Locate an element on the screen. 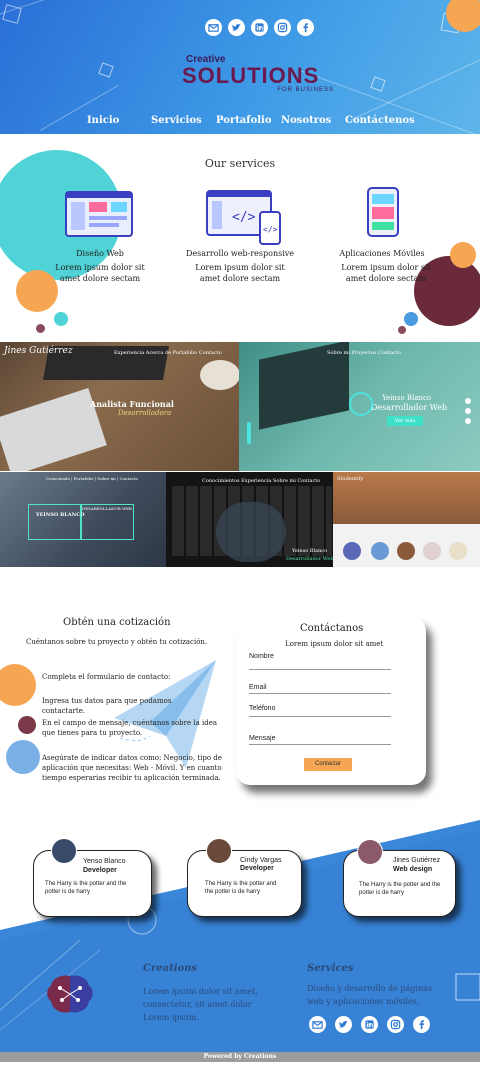  contact-subtitle: Lorem ipsum dolor sit amet is located at coordinates (334, 644).